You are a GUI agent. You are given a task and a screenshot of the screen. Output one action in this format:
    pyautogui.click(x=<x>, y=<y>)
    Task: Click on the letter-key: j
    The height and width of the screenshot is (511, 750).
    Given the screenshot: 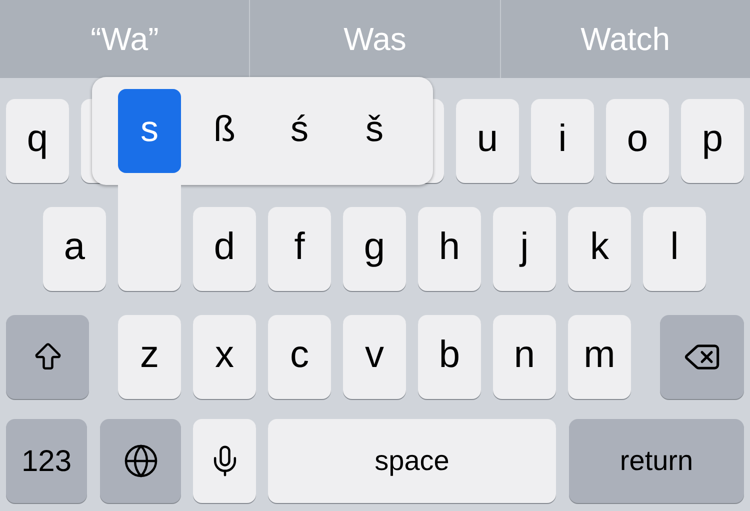 What is the action you would take?
    pyautogui.click(x=524, y=249)
    